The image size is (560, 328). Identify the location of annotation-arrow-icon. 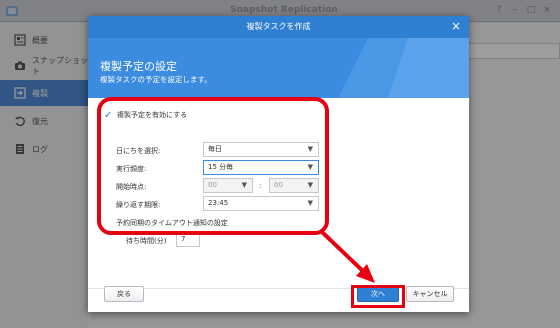
(347, 256).